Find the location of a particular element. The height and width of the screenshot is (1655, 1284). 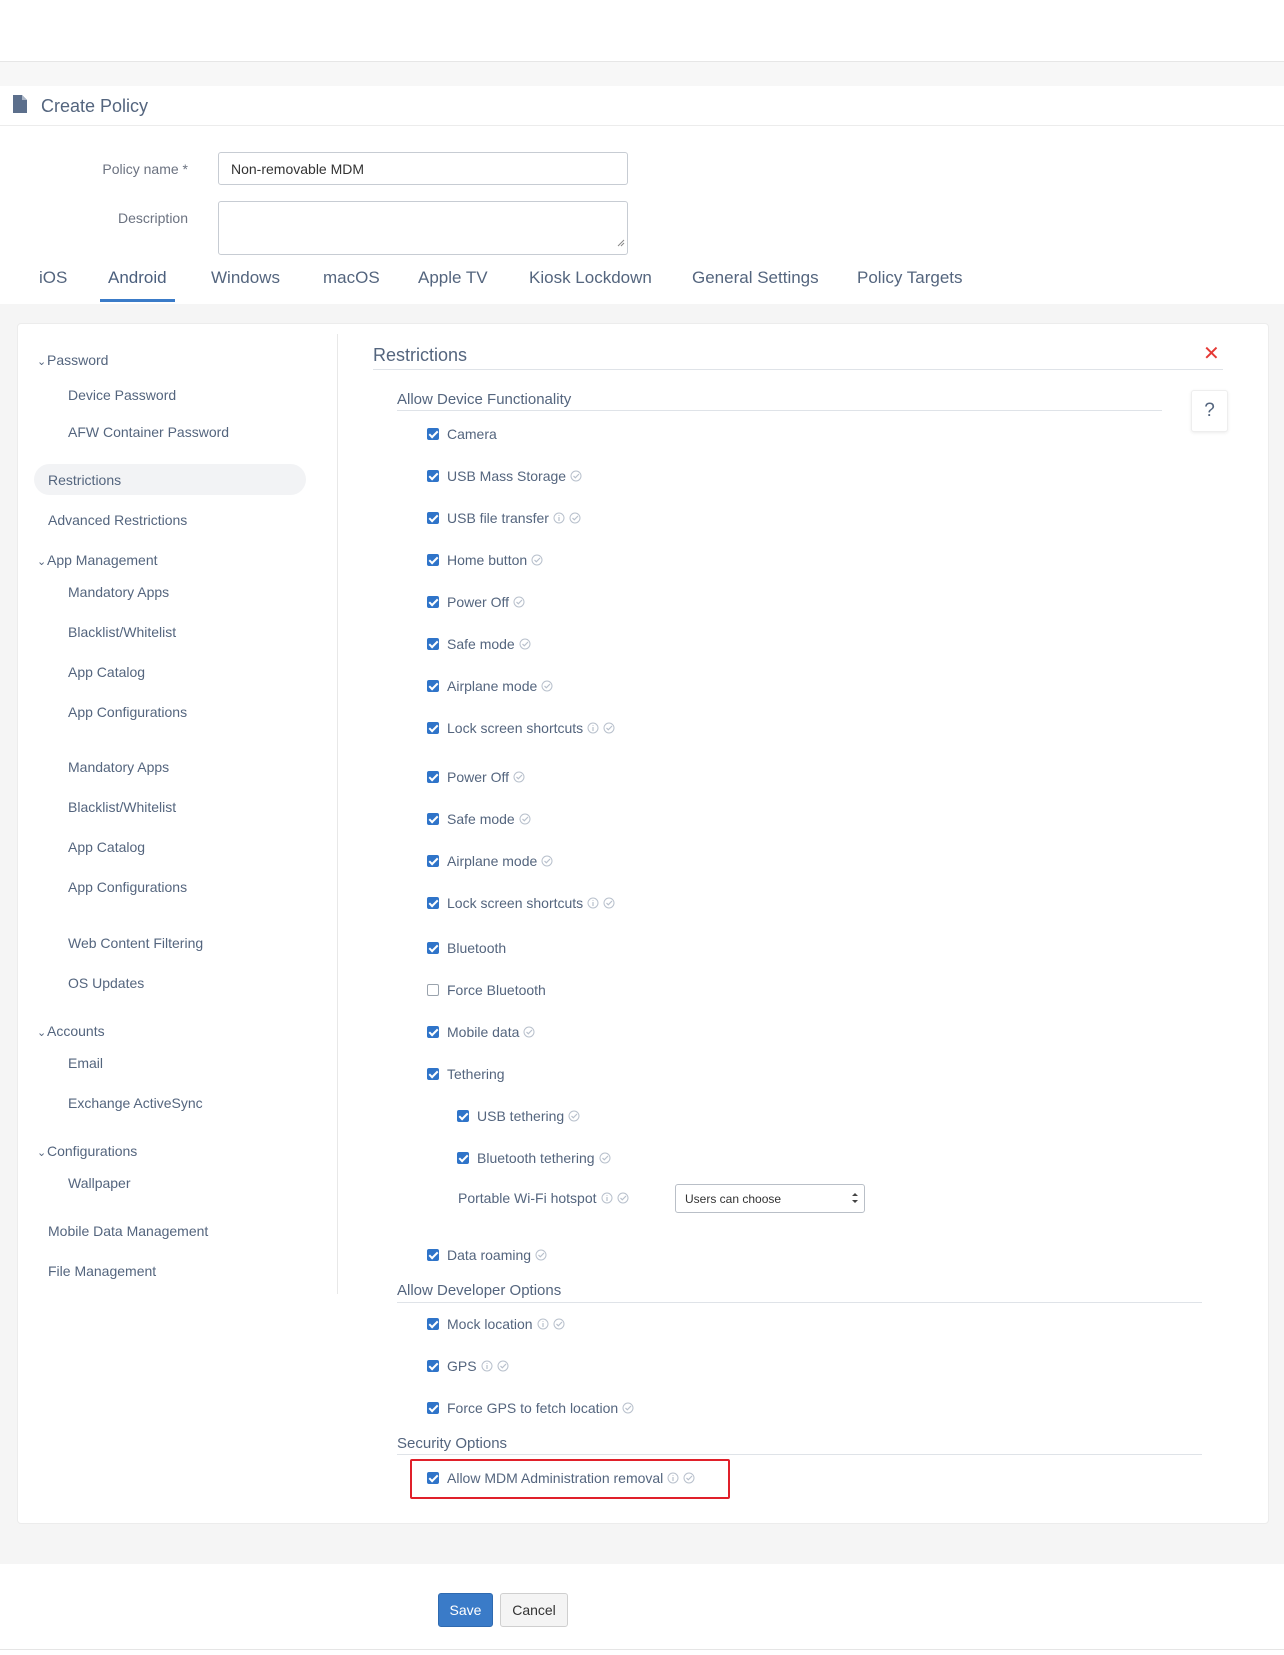

camera-checkbox is located at coordinates (433, 434).